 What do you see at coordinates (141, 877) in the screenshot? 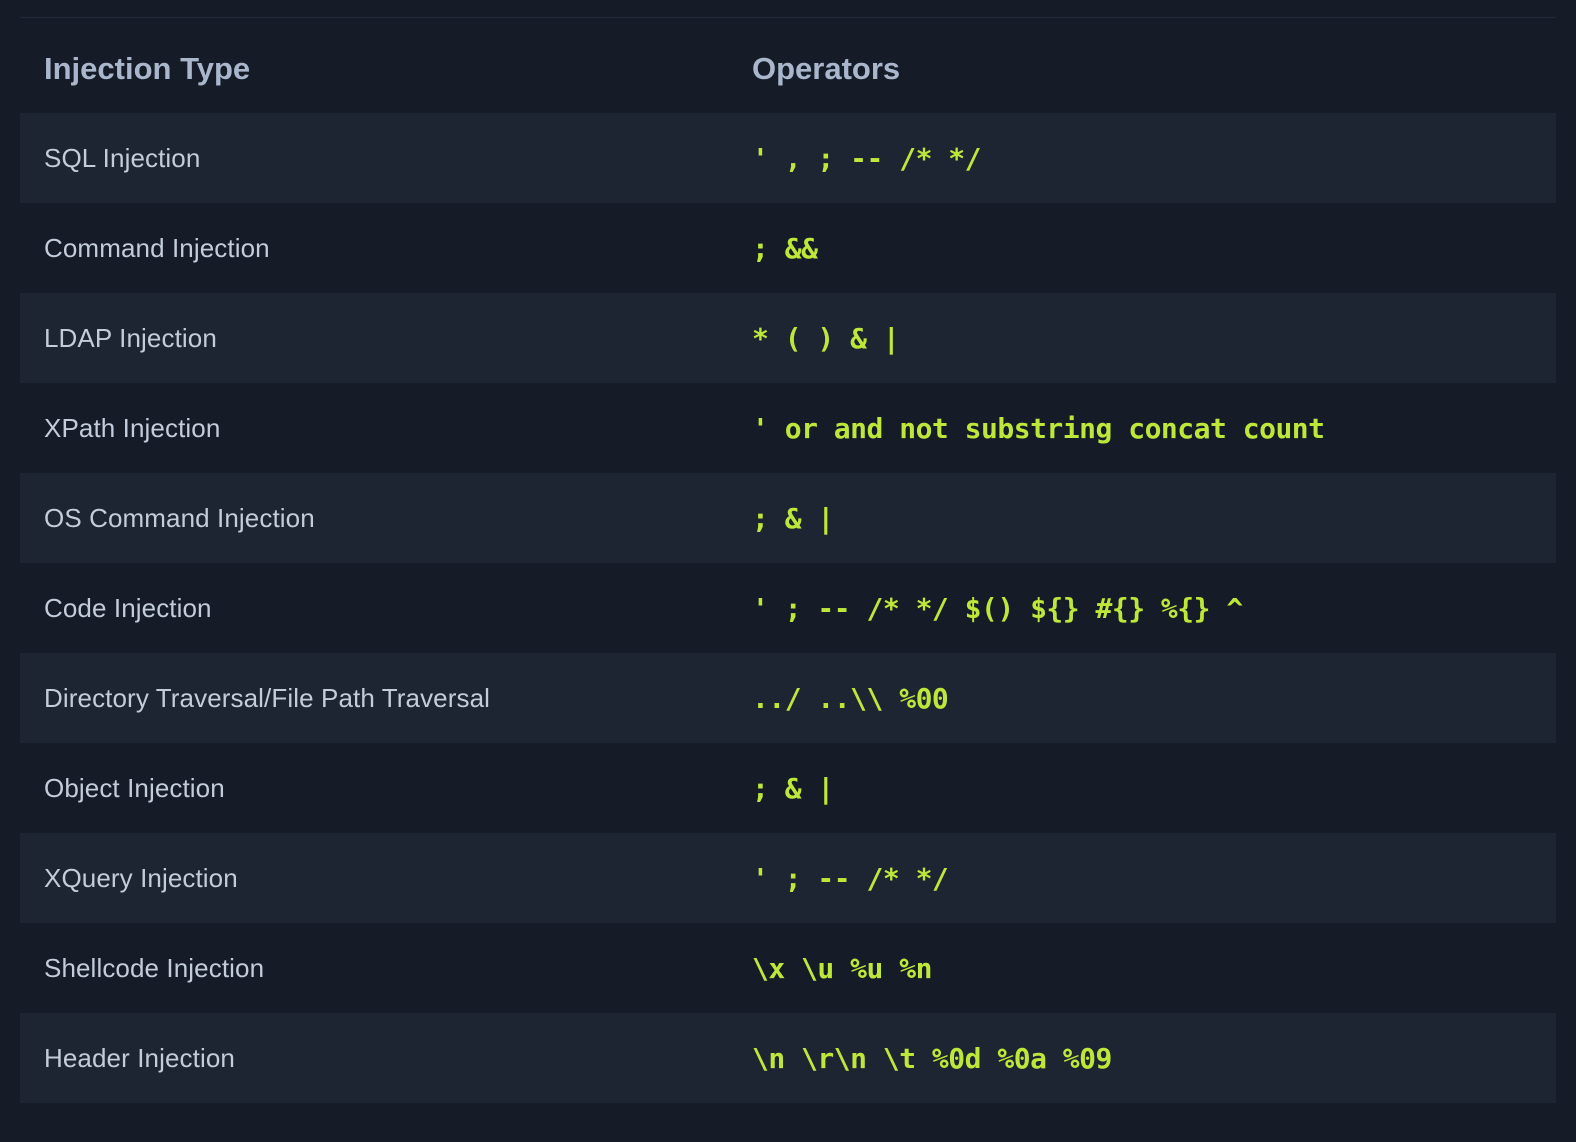
I see `injection-type-cell: XQuery Injection` at bounding box center [141, 877].